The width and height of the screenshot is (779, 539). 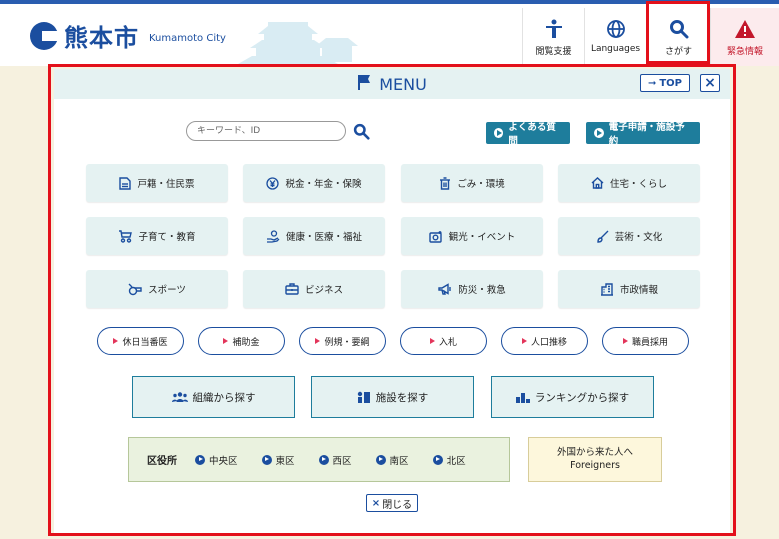 I want to click on menu-title: MENU, so click(x=403, y=84).